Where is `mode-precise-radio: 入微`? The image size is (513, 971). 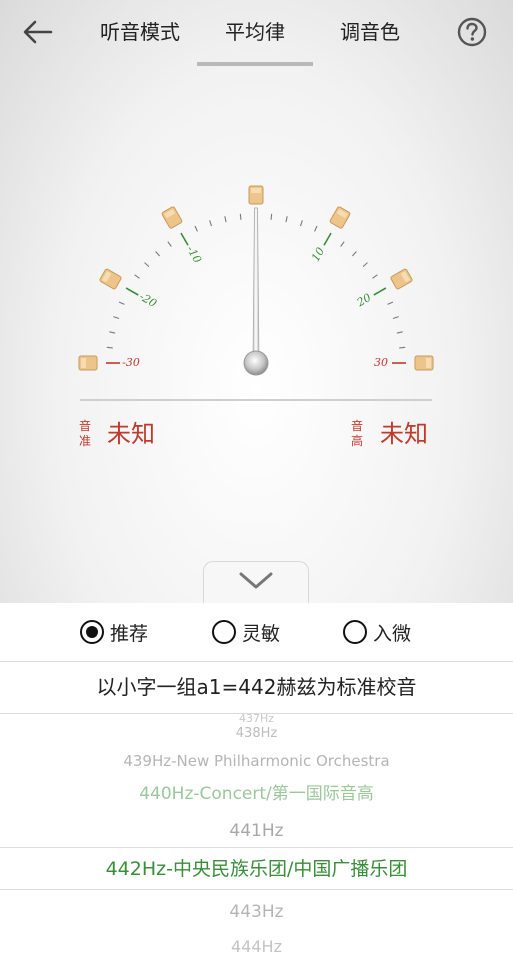 mode-precise-radio: 入微 is located at coordinates (377, 632).